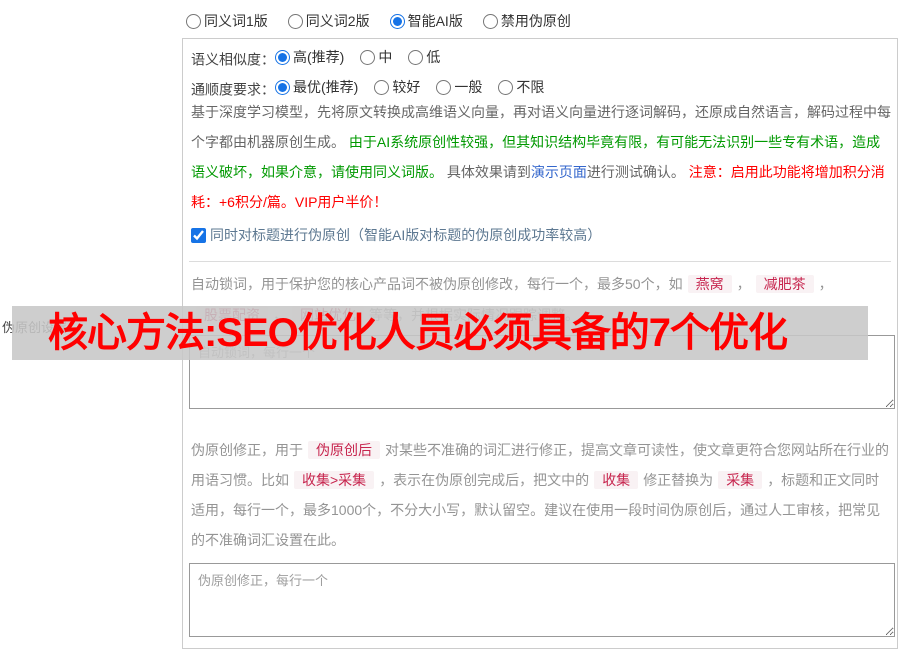 The image size is (911, 658). I want to click on radio-option: 低, so click(424, 57).